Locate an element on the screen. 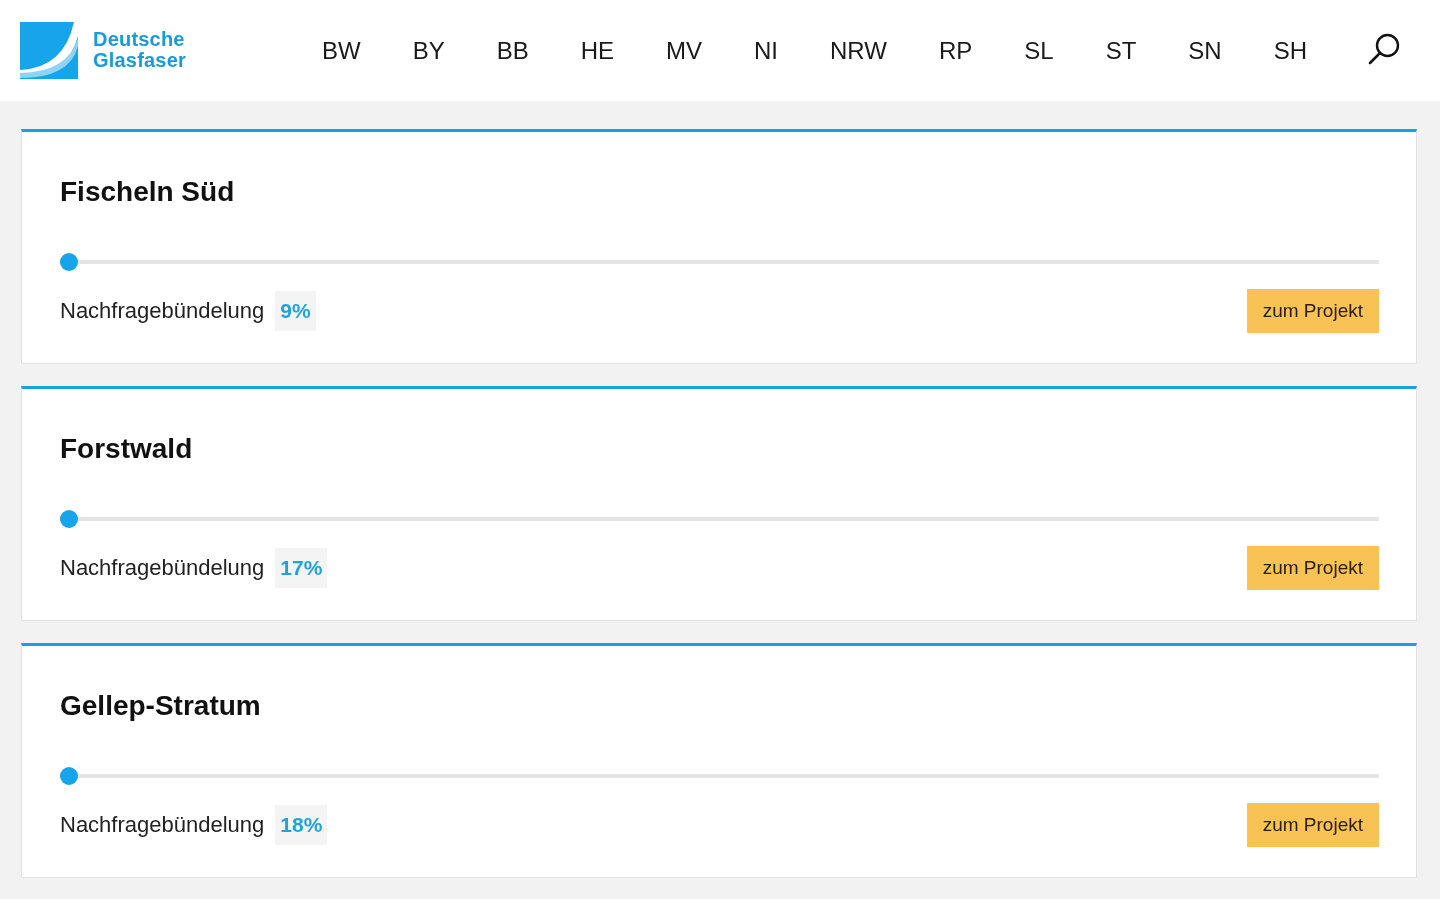 Image resolution: width=1440 pixels, height=899 pixels. nav-link: RP is located at coordinates (955, 50).